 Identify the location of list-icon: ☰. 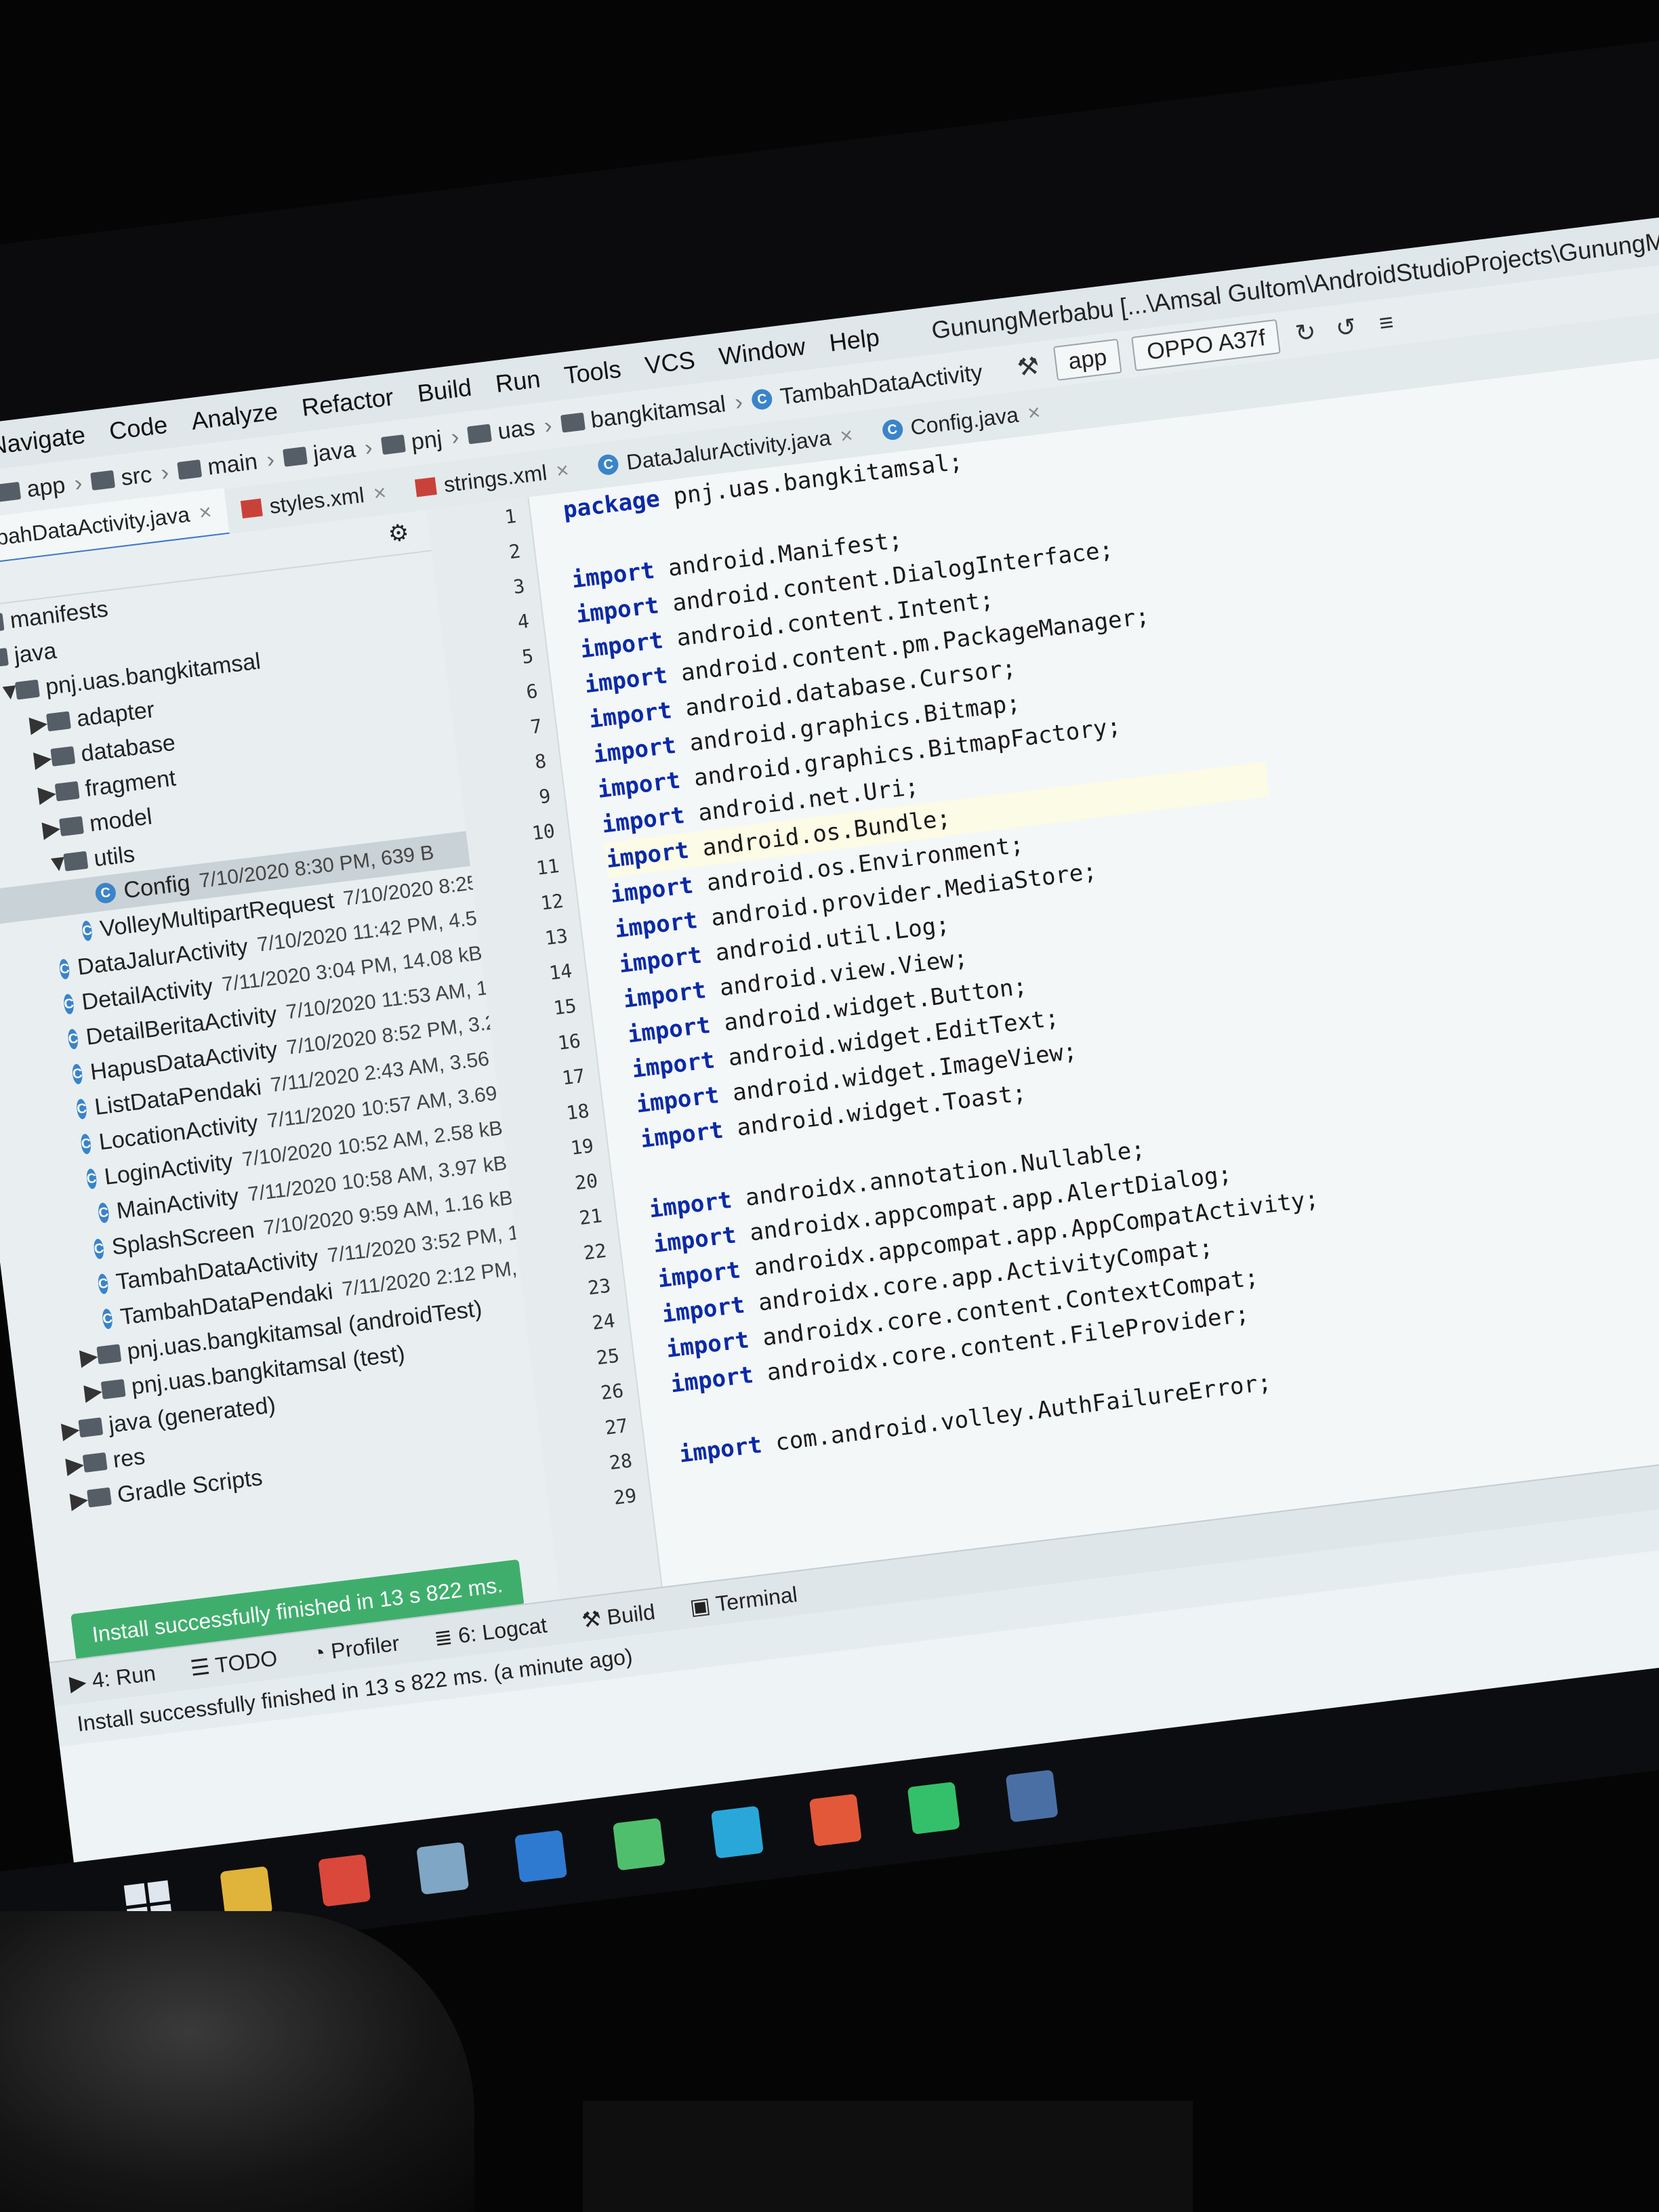
(203, 1667).